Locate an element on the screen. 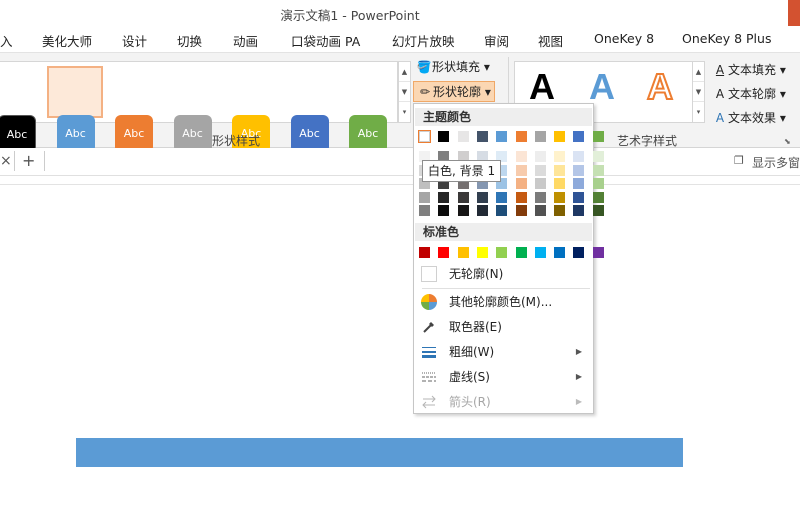 The width and height of the screenshot is (800, 508). wordart-style-blue: A is located at coordinates (602, 87).